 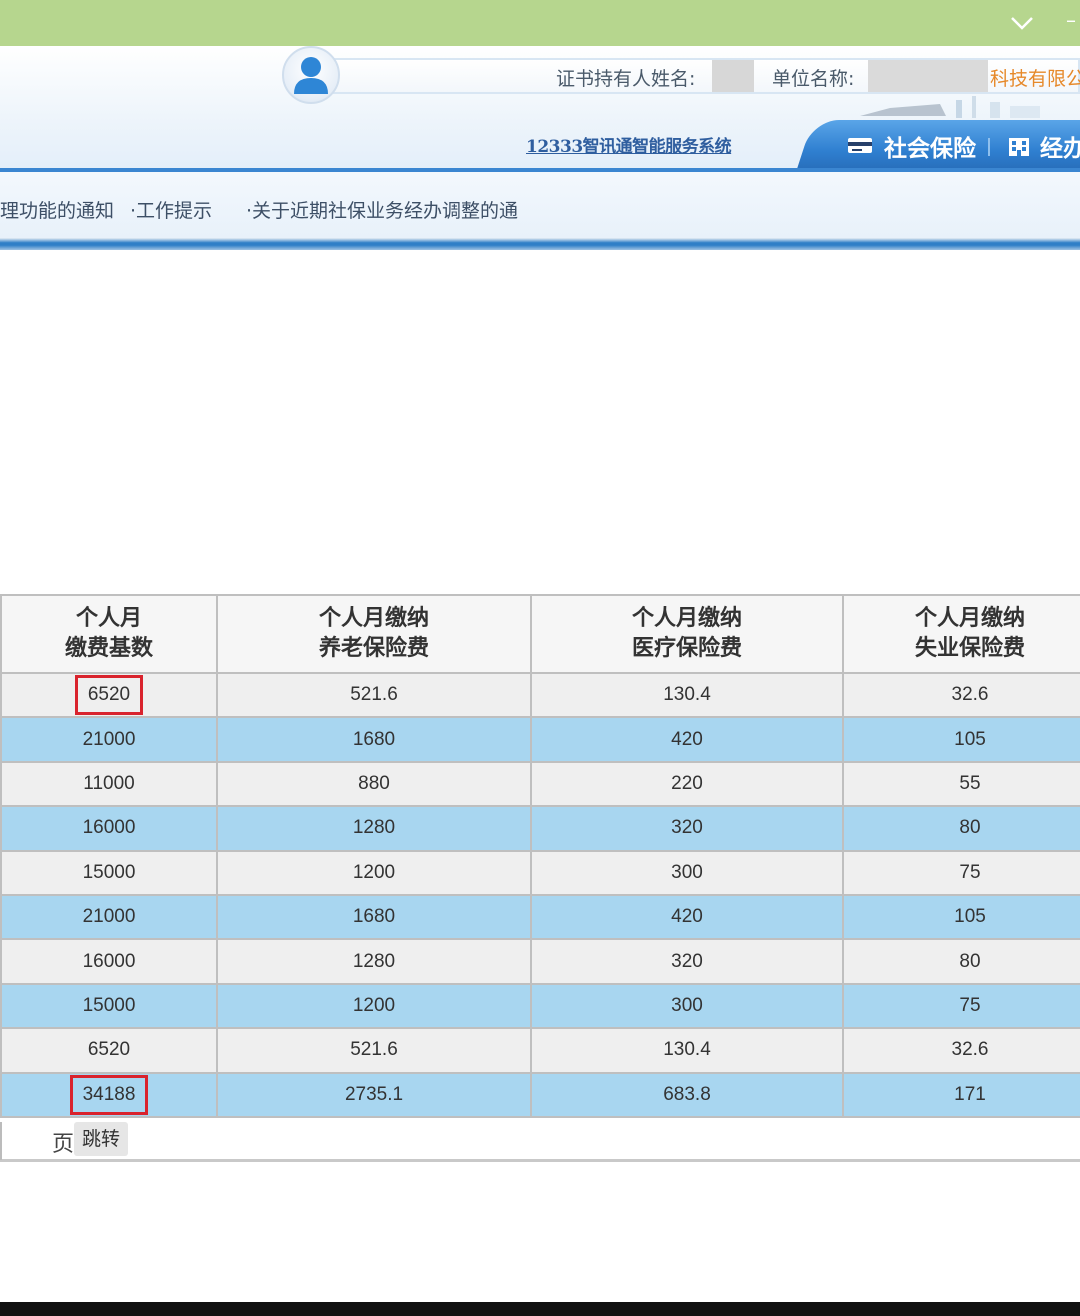 I want to click on certificate-holder-value, so click(x=733, y=76).